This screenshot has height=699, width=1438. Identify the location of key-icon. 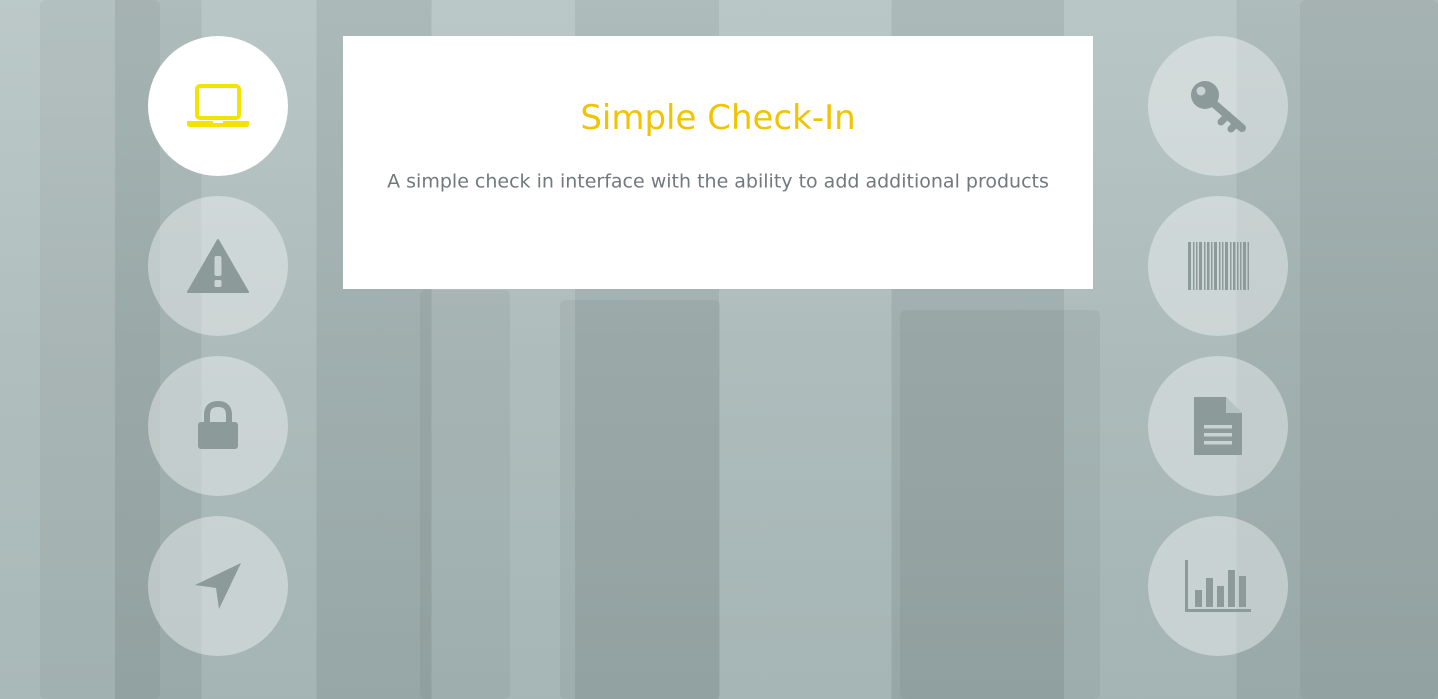
(1218, 106).